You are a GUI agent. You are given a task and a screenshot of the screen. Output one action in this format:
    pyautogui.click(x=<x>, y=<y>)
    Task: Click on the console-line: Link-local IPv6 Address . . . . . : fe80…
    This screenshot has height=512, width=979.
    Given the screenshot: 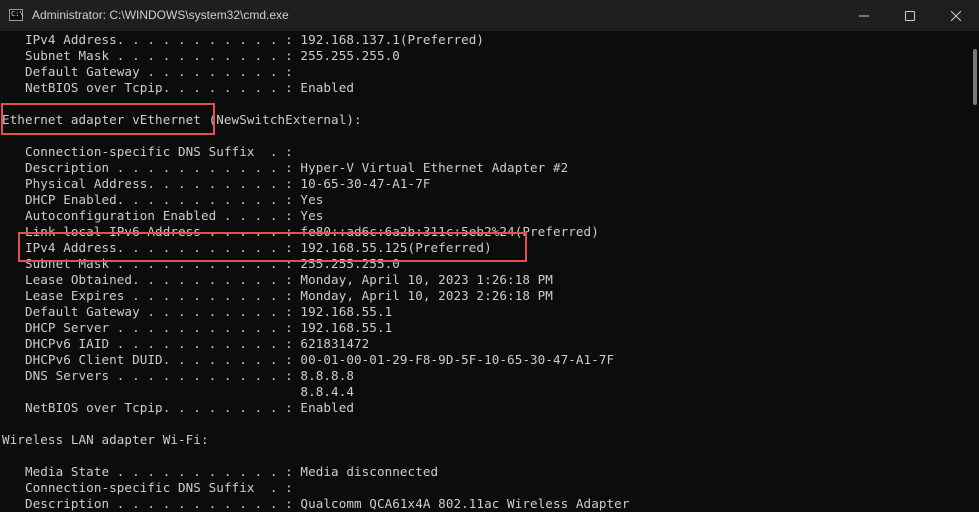 What is the action you would take?
    pyautogui.click(x=300, y=231)
    